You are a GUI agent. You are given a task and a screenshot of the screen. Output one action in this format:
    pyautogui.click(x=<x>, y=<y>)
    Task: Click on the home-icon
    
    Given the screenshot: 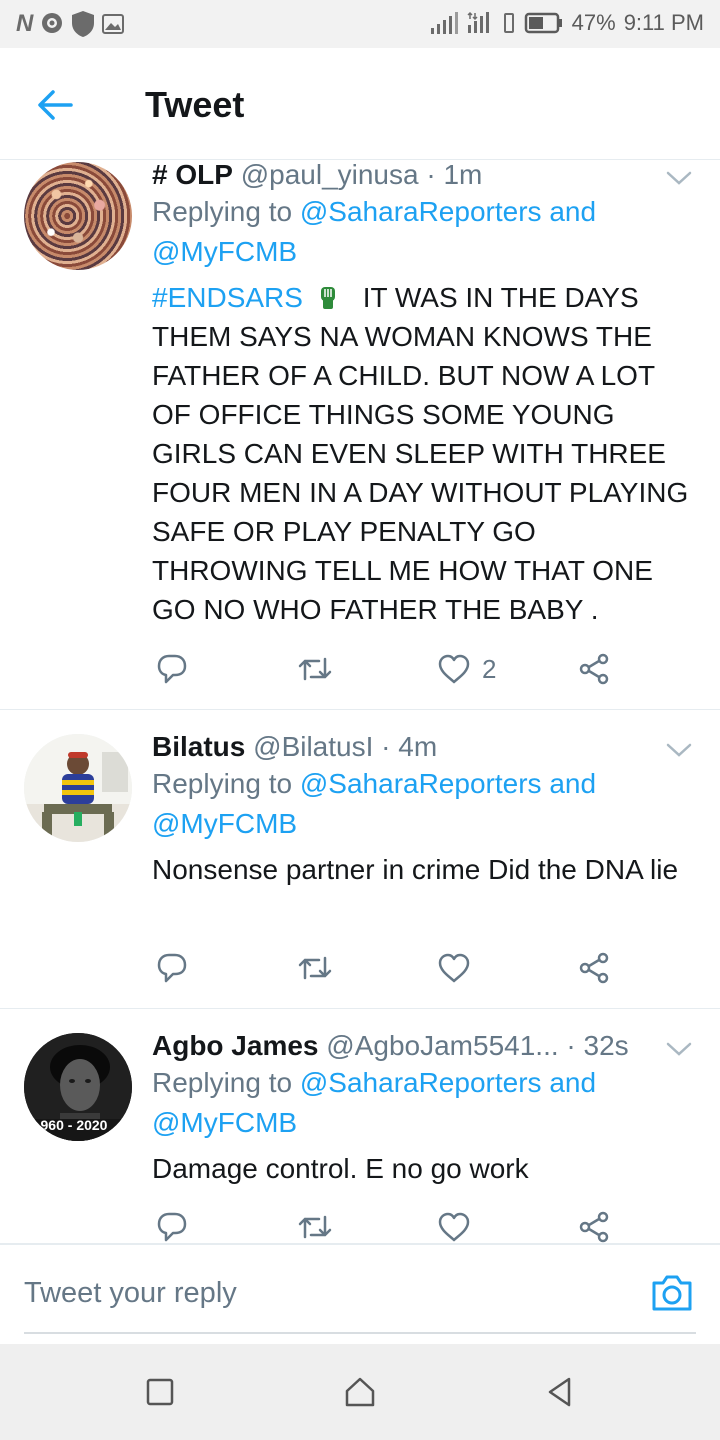 What is the action you would take?
    pyautogui.click(x=360, y=1392)
    